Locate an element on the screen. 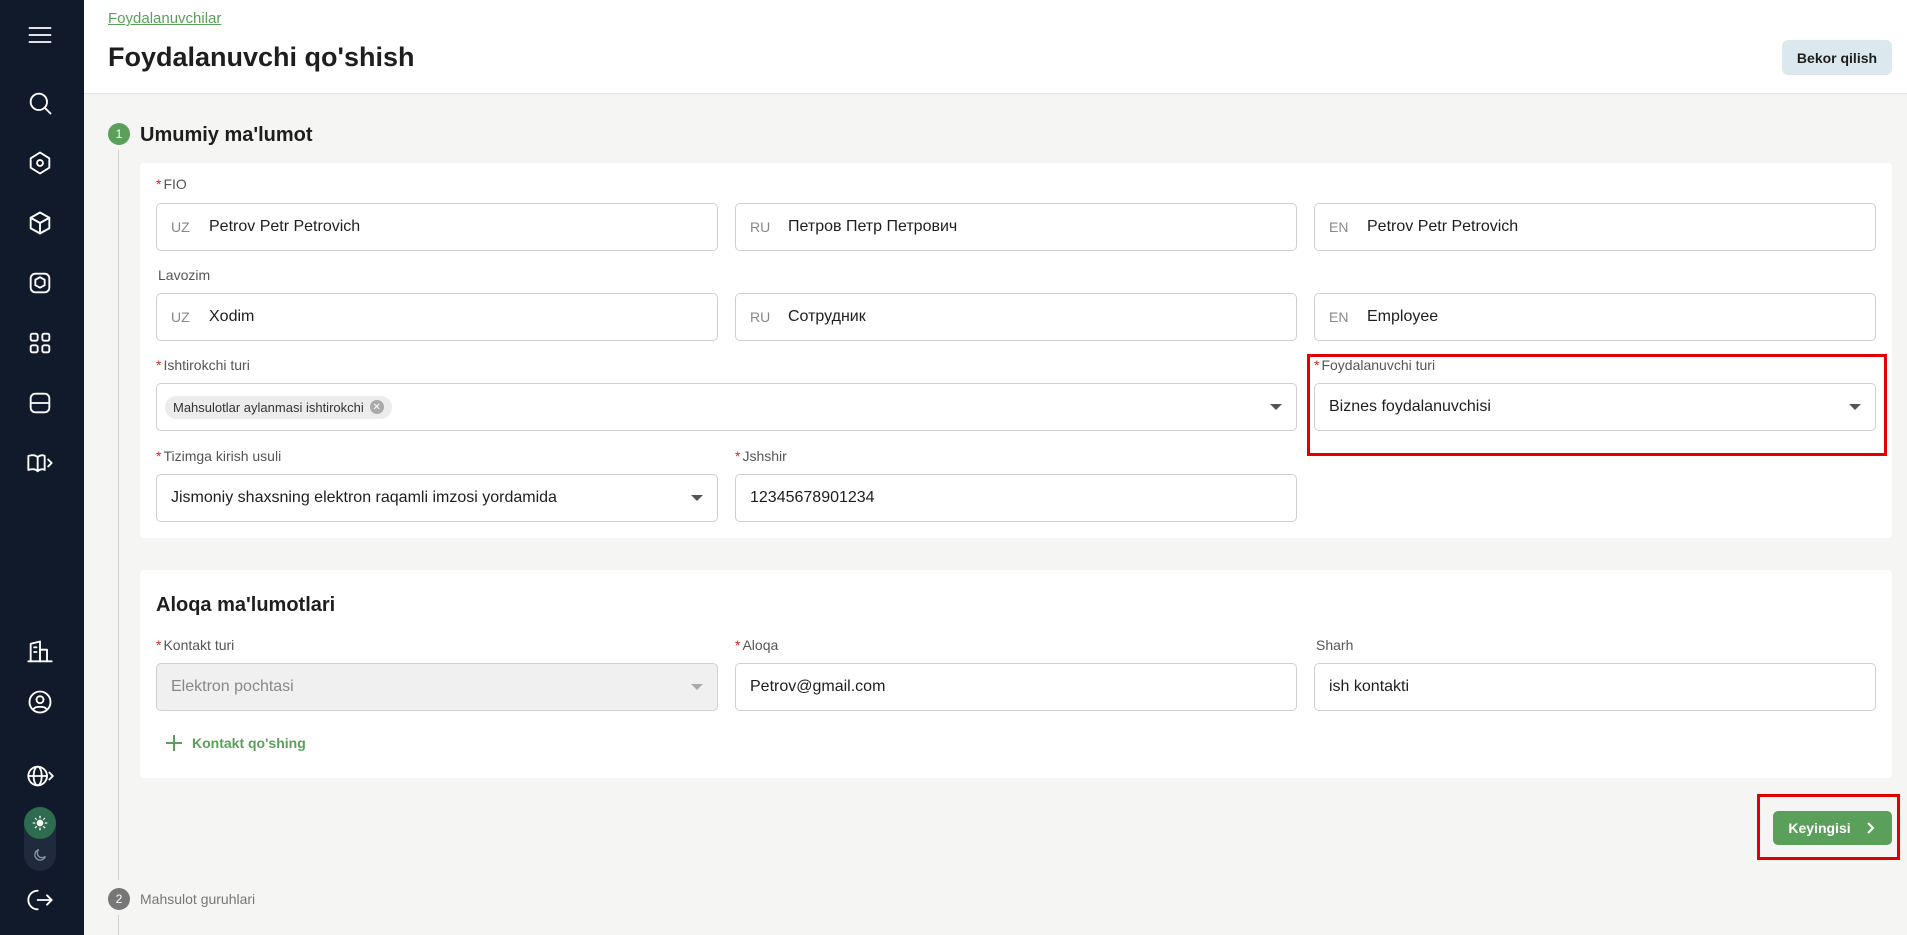 This screenshot has height=935, width=1907. step-title-general: Umumiy ma'lumot is located at coordinates (226, 135).